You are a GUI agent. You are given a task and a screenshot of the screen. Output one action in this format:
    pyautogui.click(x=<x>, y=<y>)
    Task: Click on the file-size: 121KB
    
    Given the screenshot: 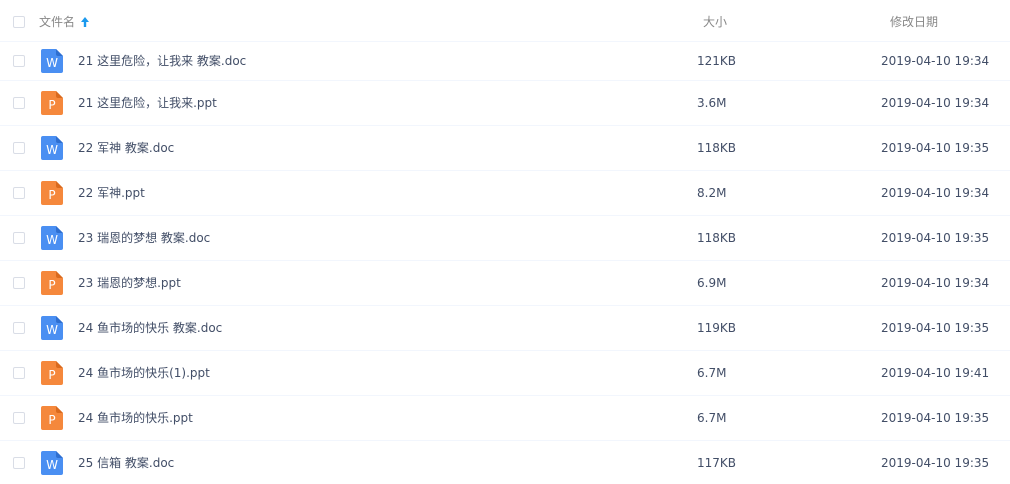 What is the action you would take?
    pyautogui.click(x=717, y=61)
    